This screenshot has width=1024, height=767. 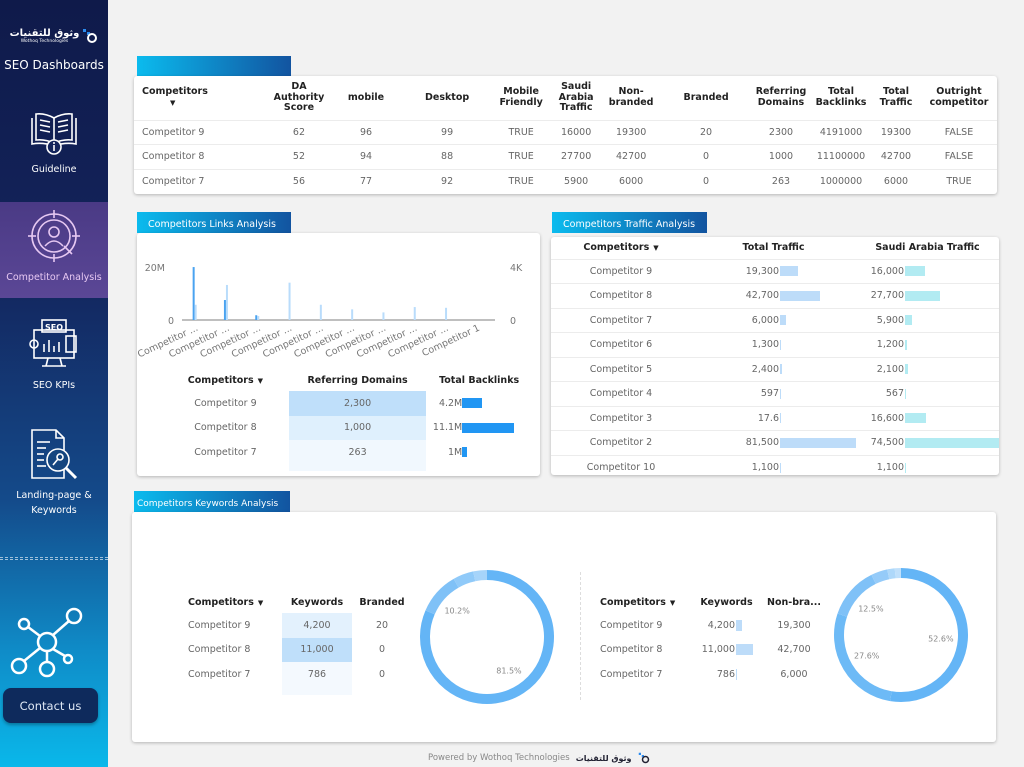 I want to click on nonbranded-value: 19,300, so click(x=794, y=625).